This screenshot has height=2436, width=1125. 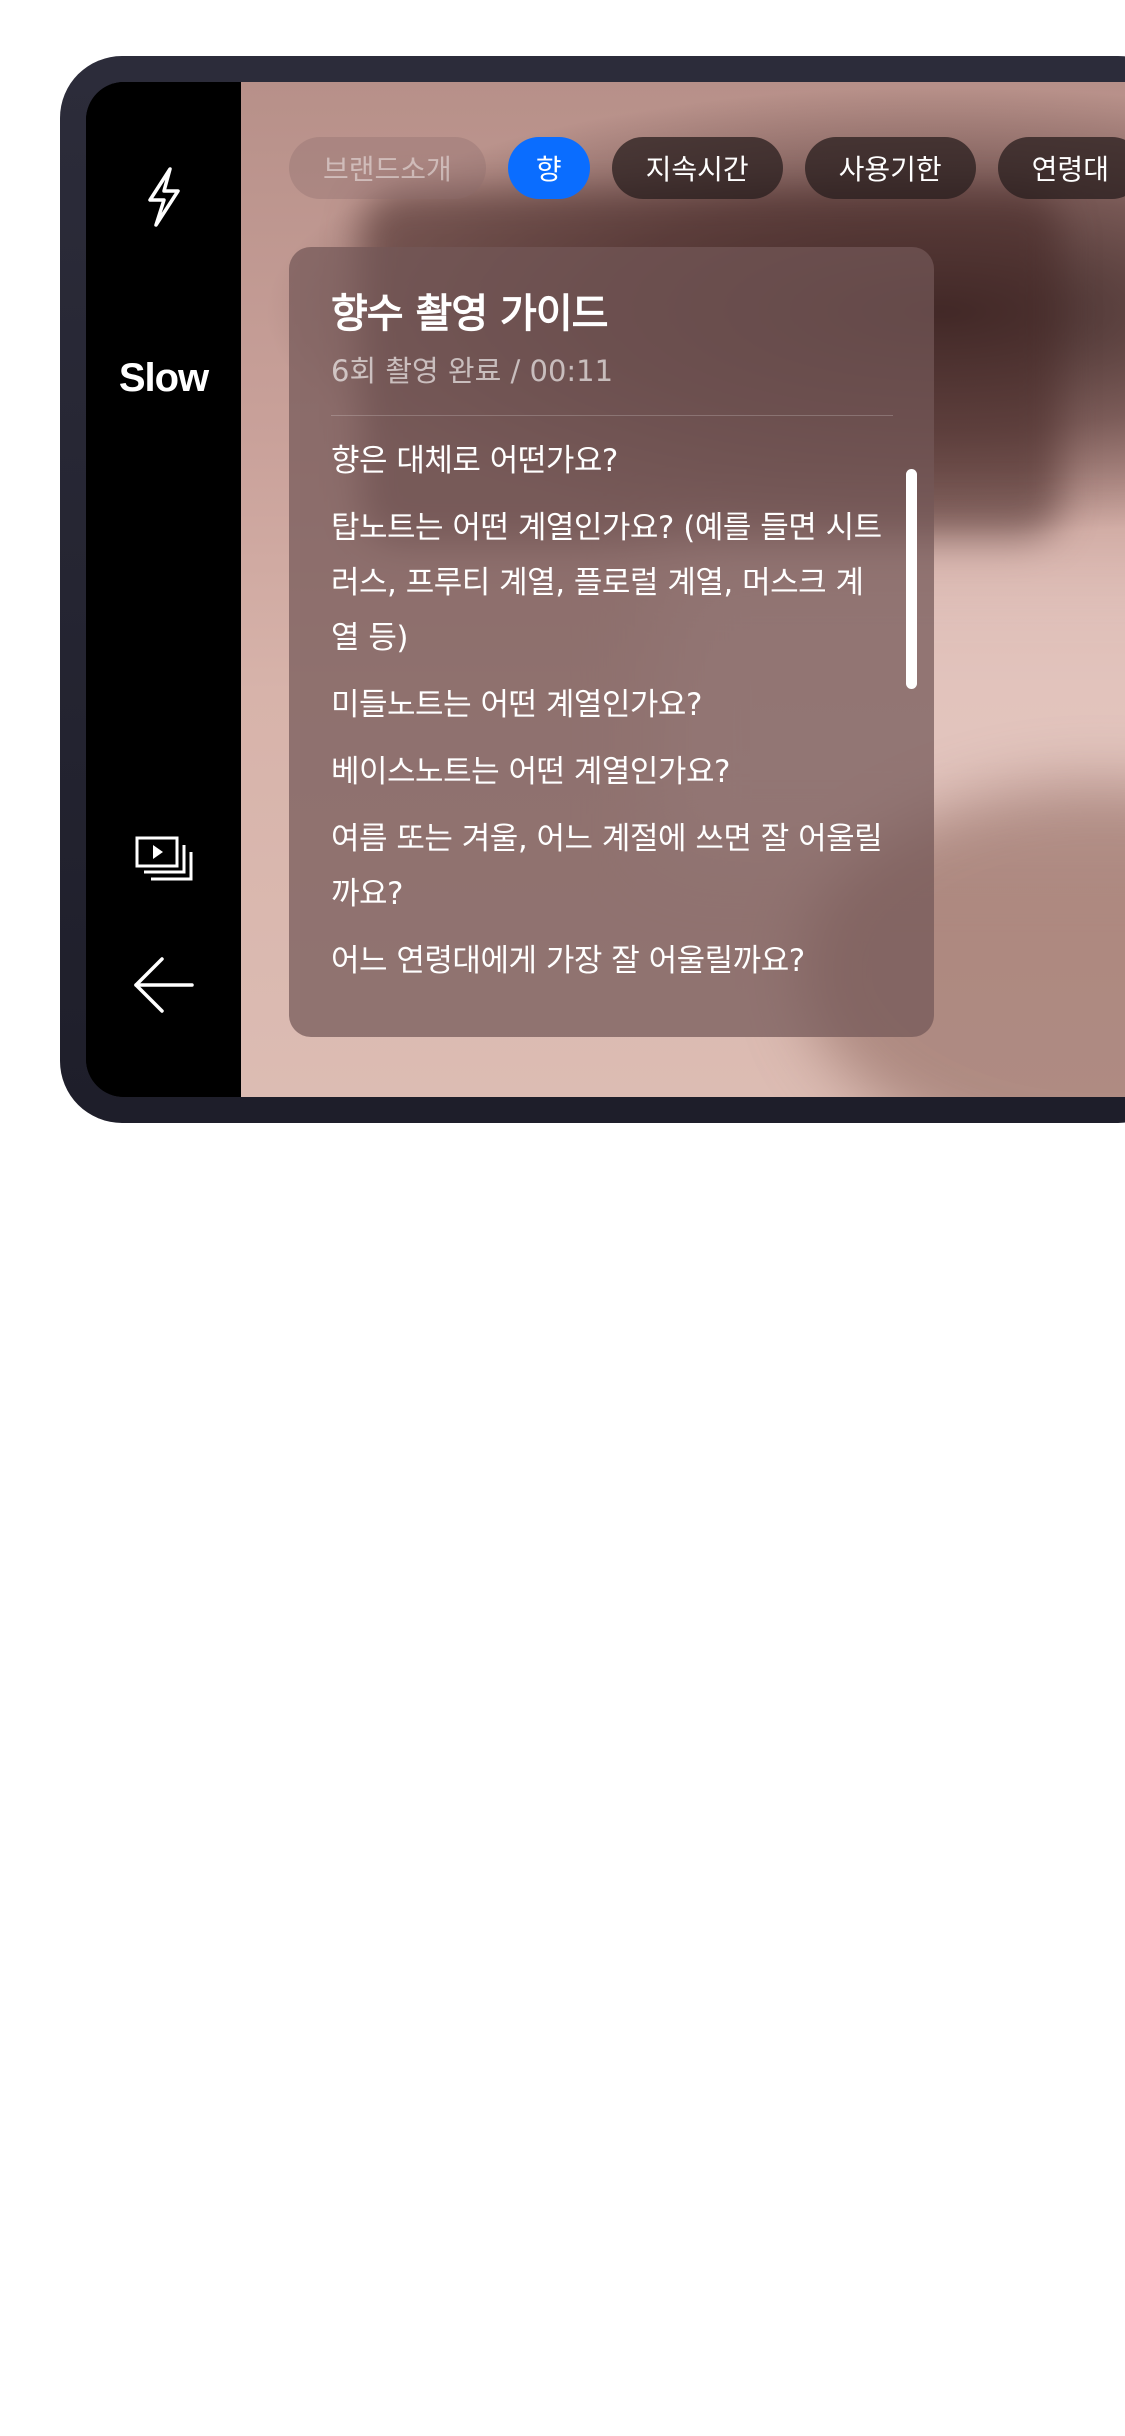 I want to click on list-item: 미들노트는 어떤 계열인가요?, so click(x=611, y=705).